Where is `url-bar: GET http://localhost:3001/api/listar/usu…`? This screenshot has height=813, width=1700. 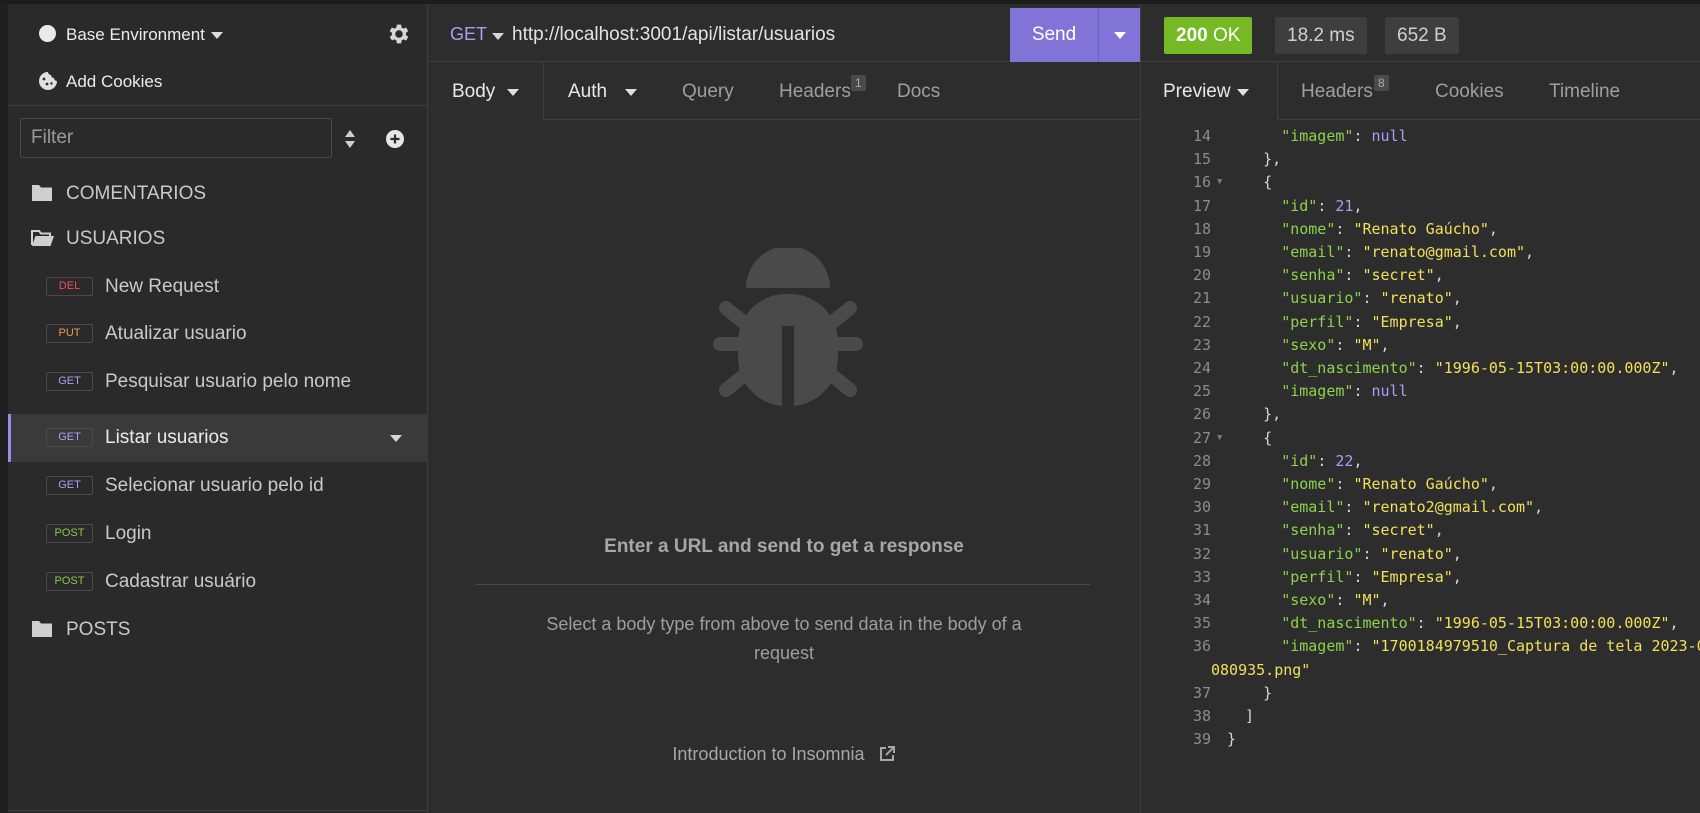
url-bar: GET http://localhost:3001/api/listar/usu… is located at coordinates (784, 35).